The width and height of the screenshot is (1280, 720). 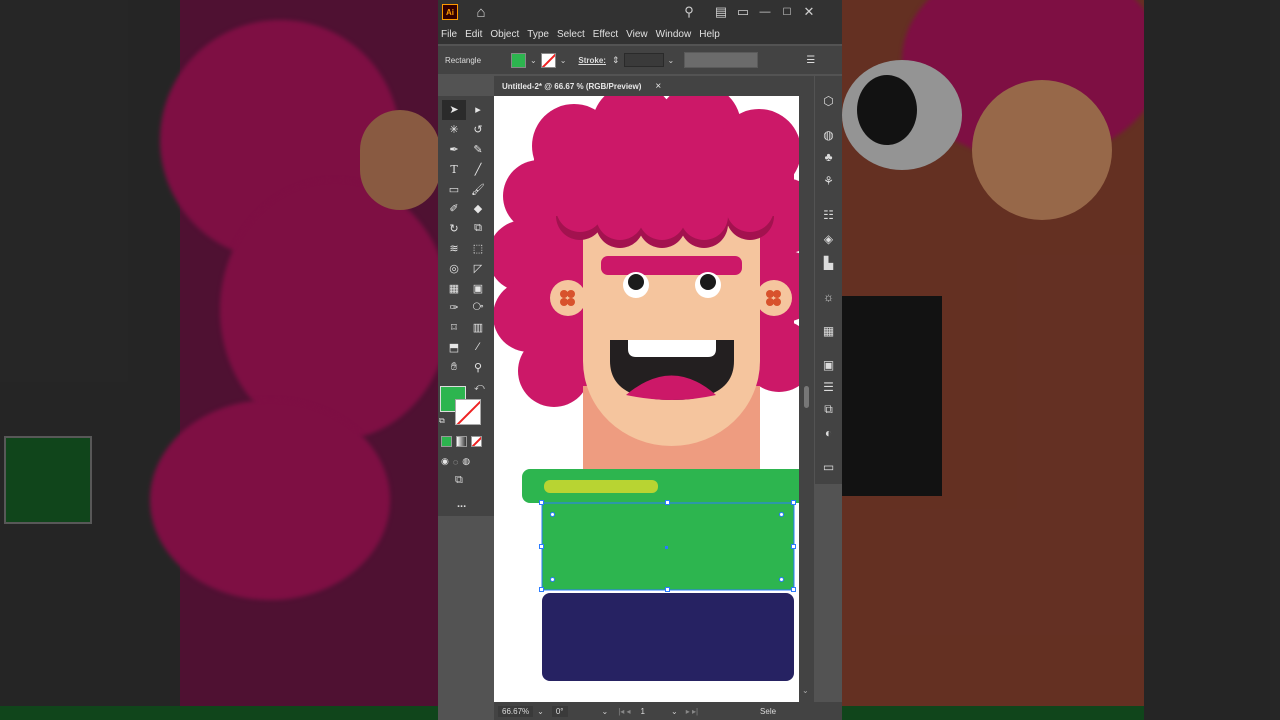 I want to click on shaper-tool-icon: ✐, so click(x=454, y=209).